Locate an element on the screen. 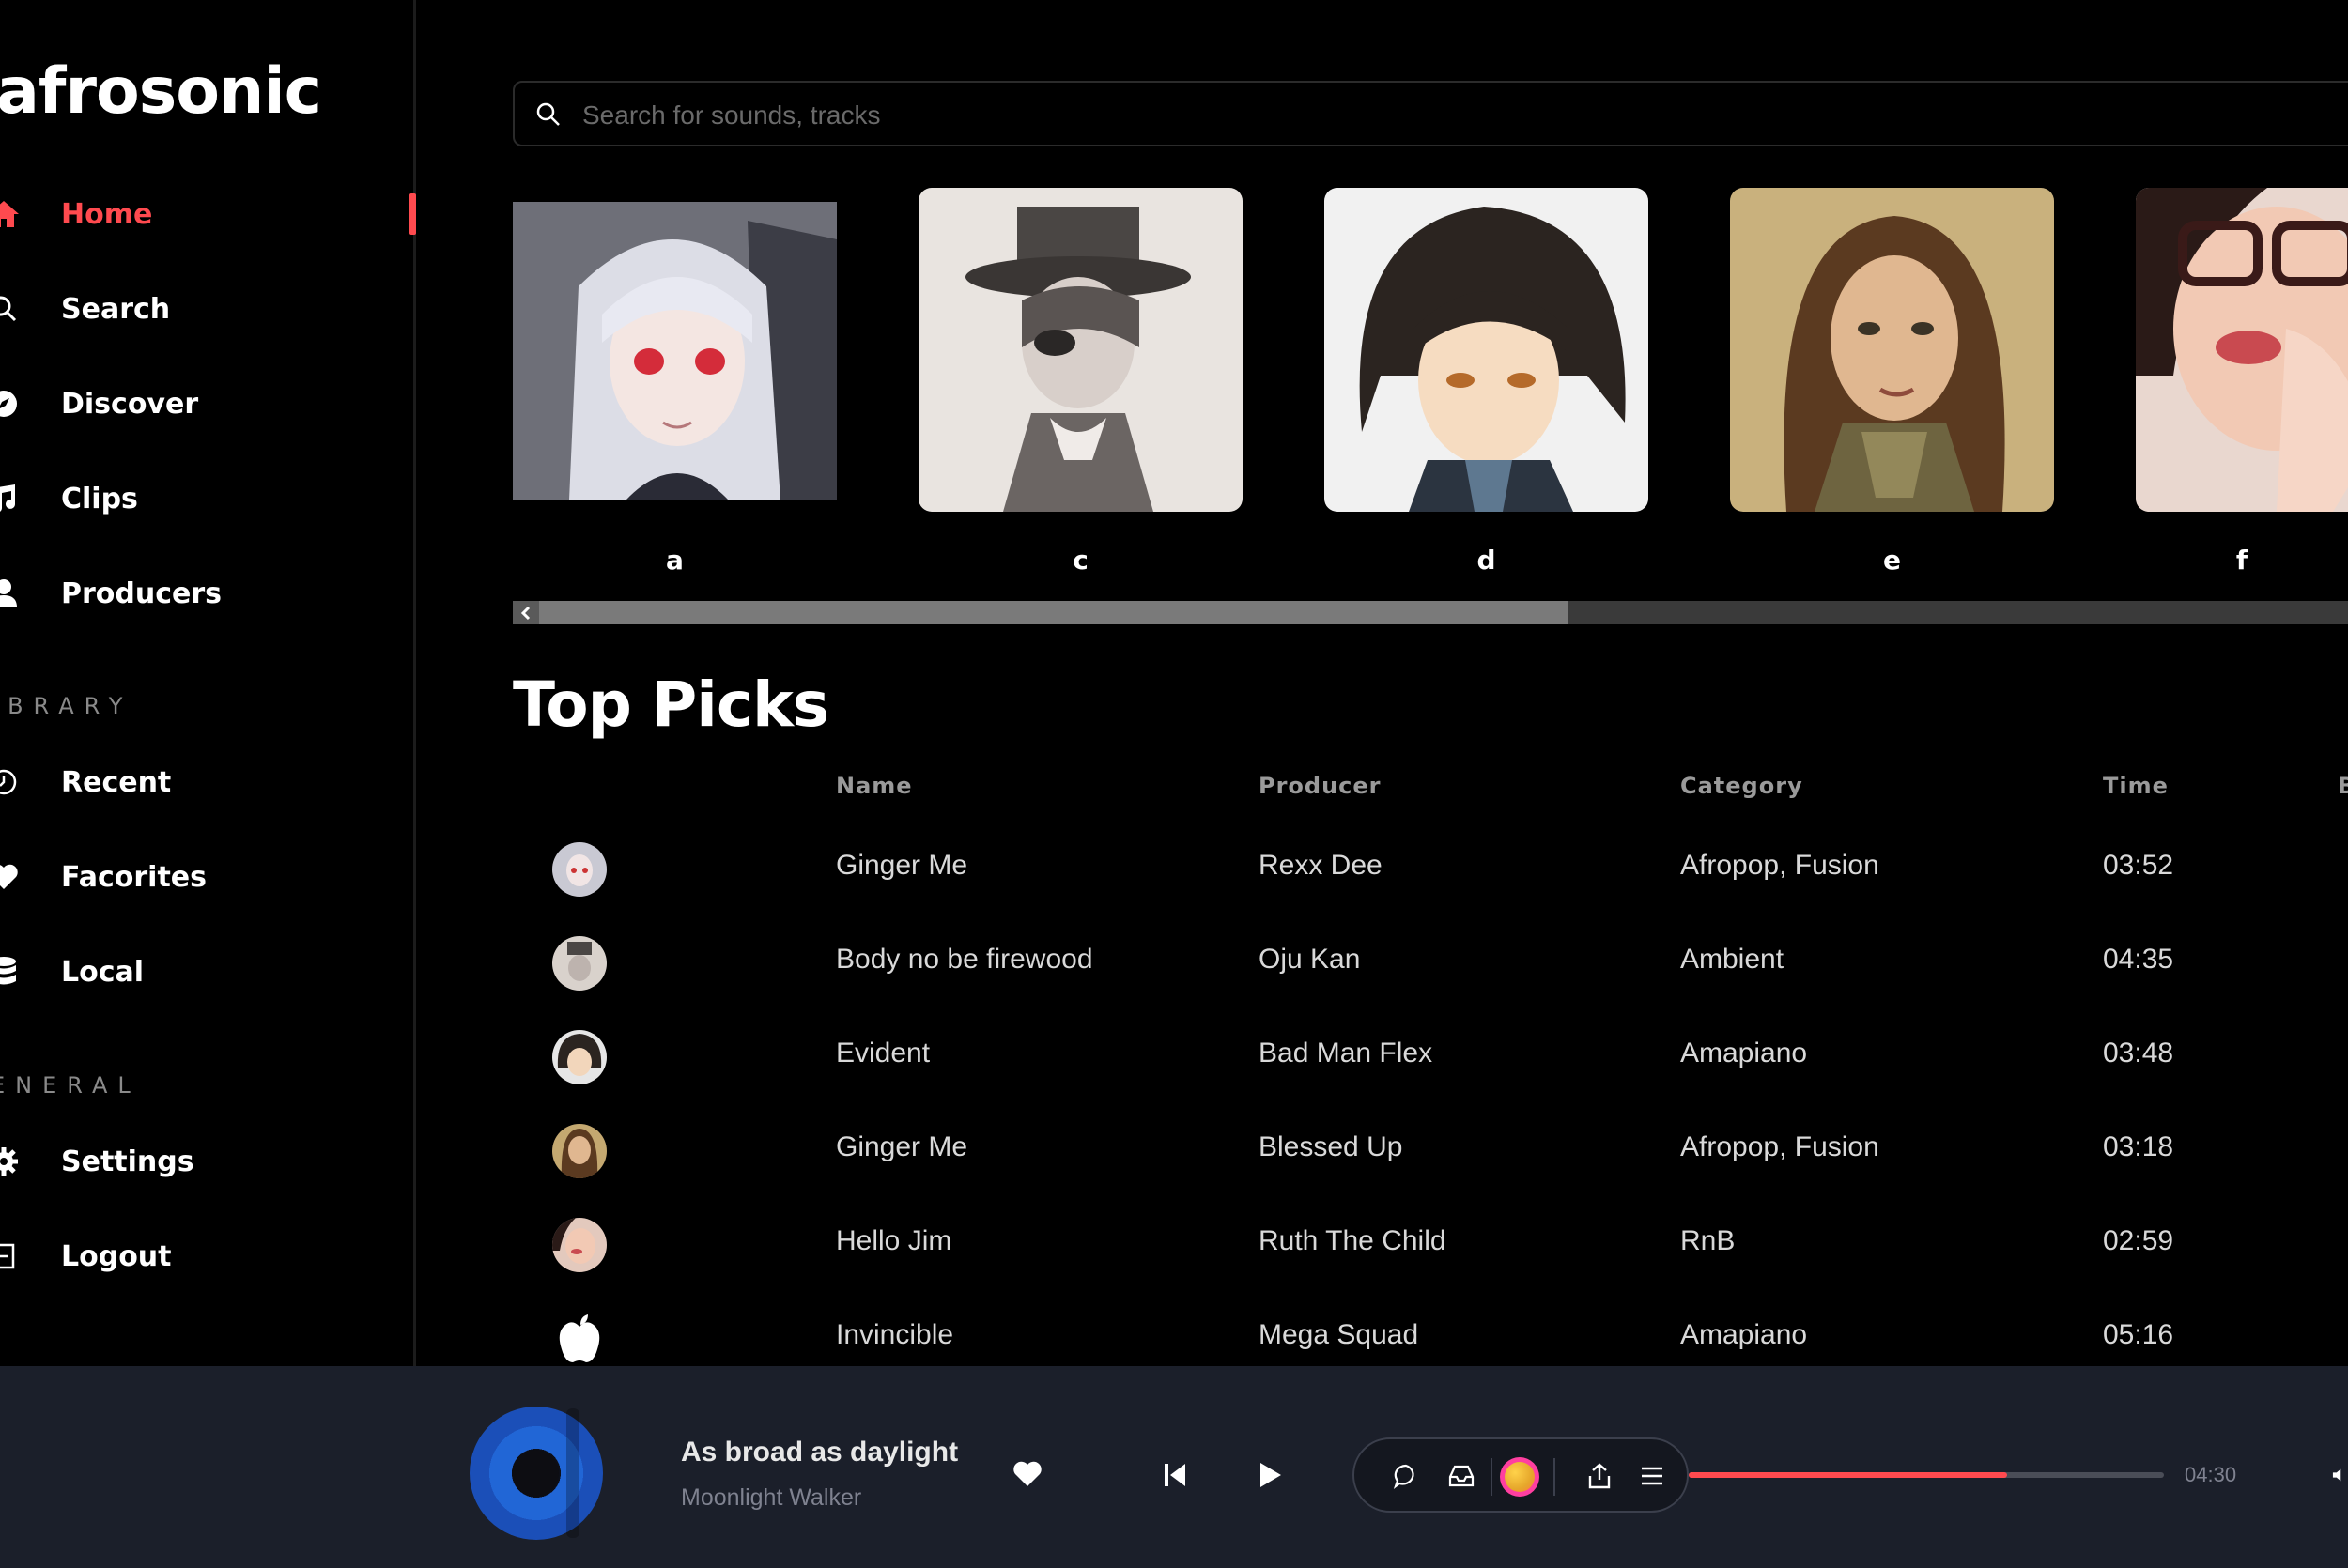 The image size is (2348, 1568). share-button is located at coordinates (1599, 1476).